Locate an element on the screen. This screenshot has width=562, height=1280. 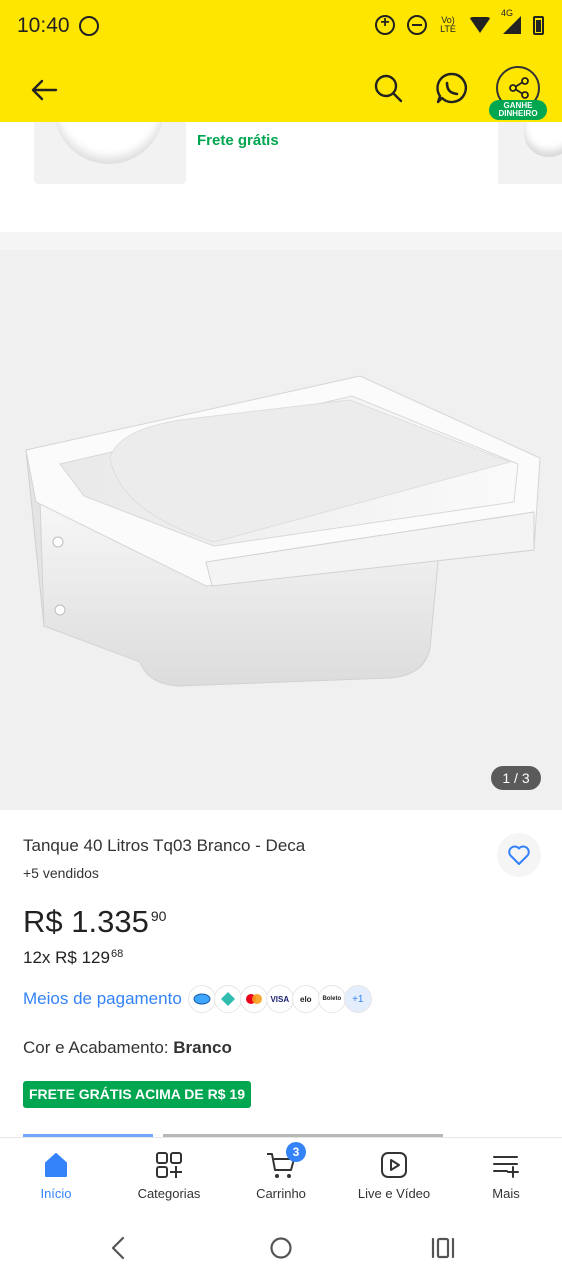
section-divider is located at coordinates (281, 241).